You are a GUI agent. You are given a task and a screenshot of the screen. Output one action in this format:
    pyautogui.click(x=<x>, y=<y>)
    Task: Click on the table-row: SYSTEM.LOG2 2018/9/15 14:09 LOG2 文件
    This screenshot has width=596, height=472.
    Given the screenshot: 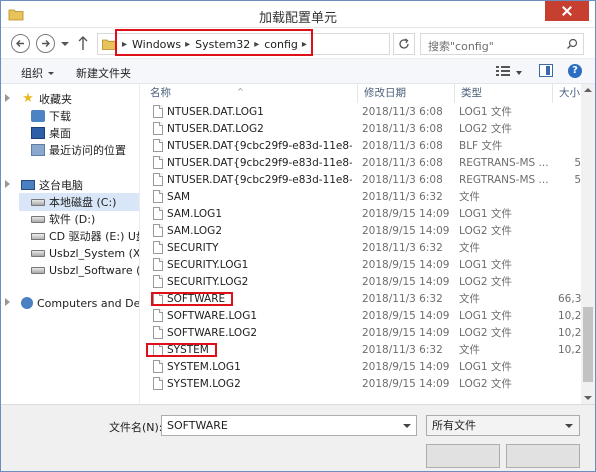 What is the action you would take?
    pyautogui.click(x=360, y=384)
    